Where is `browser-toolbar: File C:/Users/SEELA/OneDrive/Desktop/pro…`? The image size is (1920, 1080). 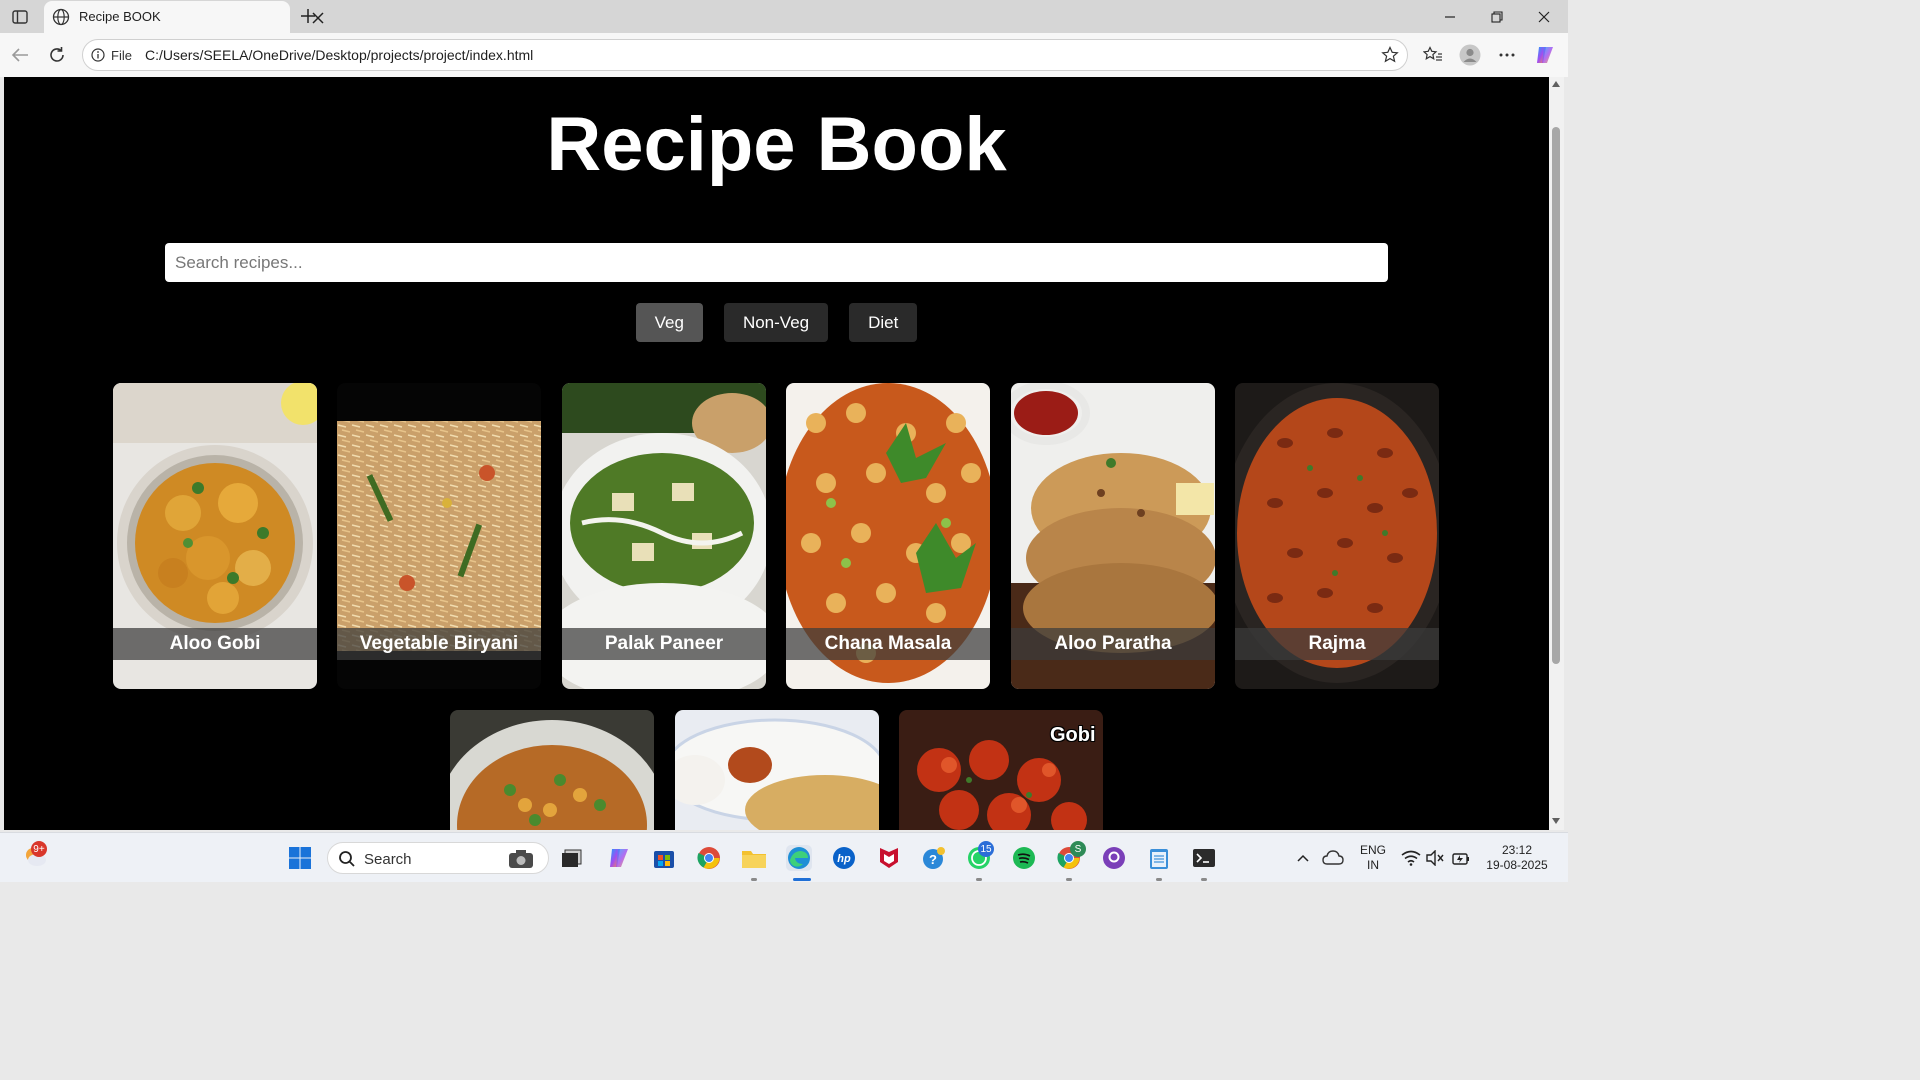
browser-toolbar: File C:/Users/SEELA/OneDrive/Desktop/pro… is located at coordinates (784, 55).